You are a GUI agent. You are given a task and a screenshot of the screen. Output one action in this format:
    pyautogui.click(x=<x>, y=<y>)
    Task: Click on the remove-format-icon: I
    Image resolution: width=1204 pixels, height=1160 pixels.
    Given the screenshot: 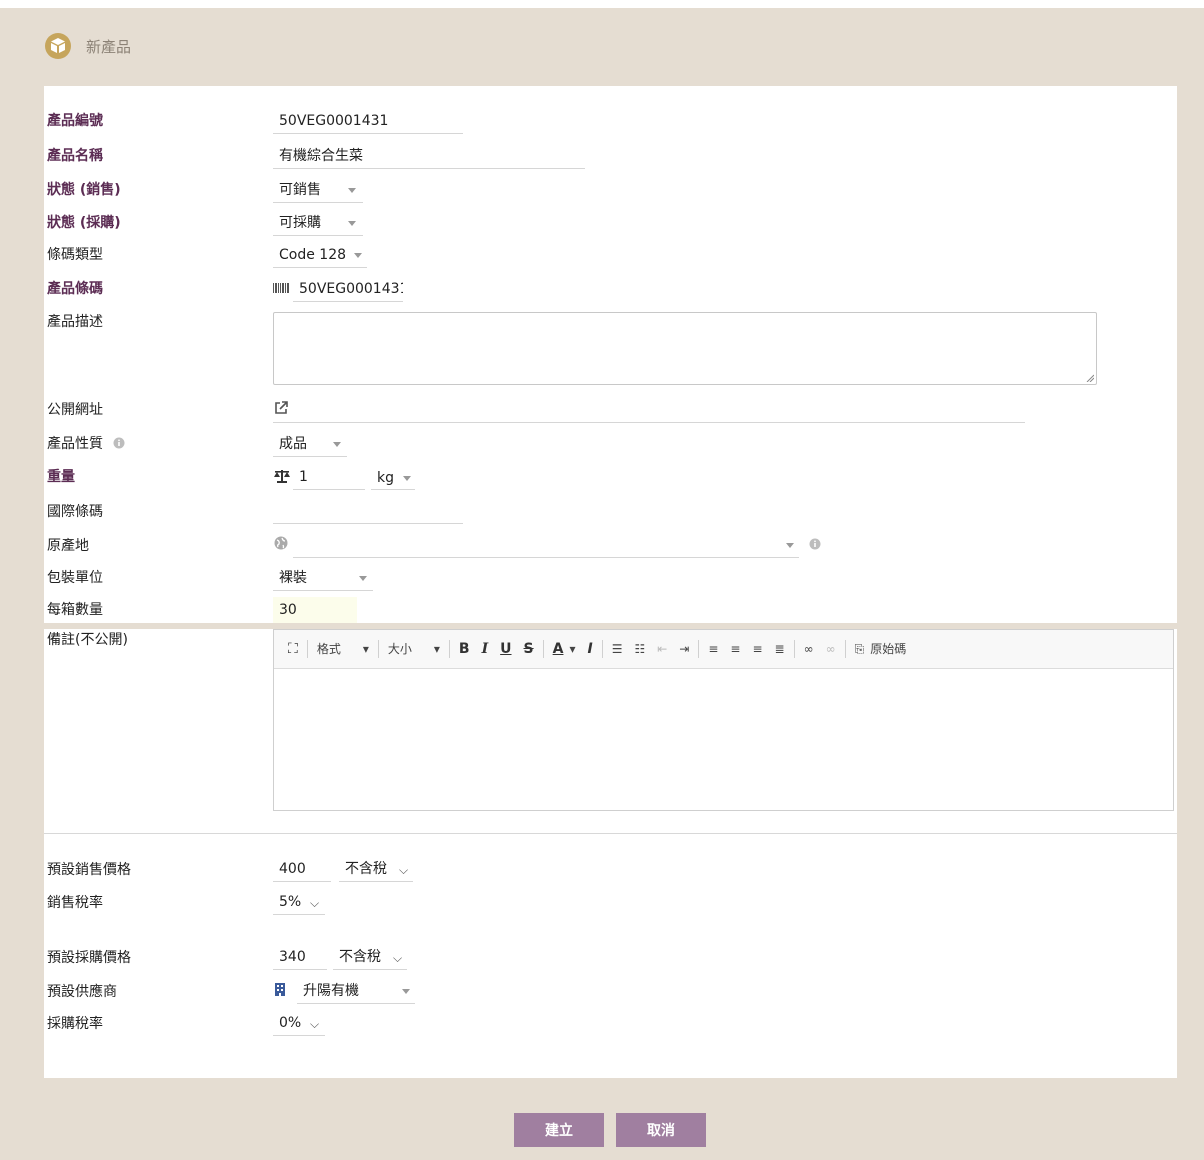 What is the action you would take?
    pyautogui.click(x=589, y=649)
    